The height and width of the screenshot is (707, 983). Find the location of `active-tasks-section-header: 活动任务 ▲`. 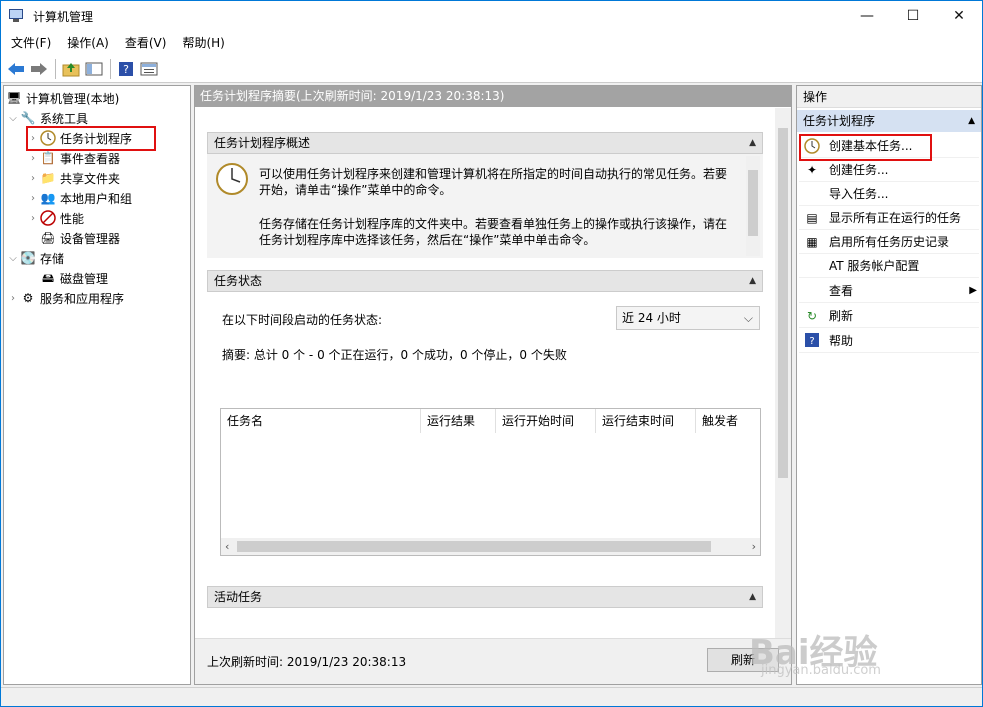

active-tasks-section-header: 活动任务 ▲ is located at coordinates (485, 597).